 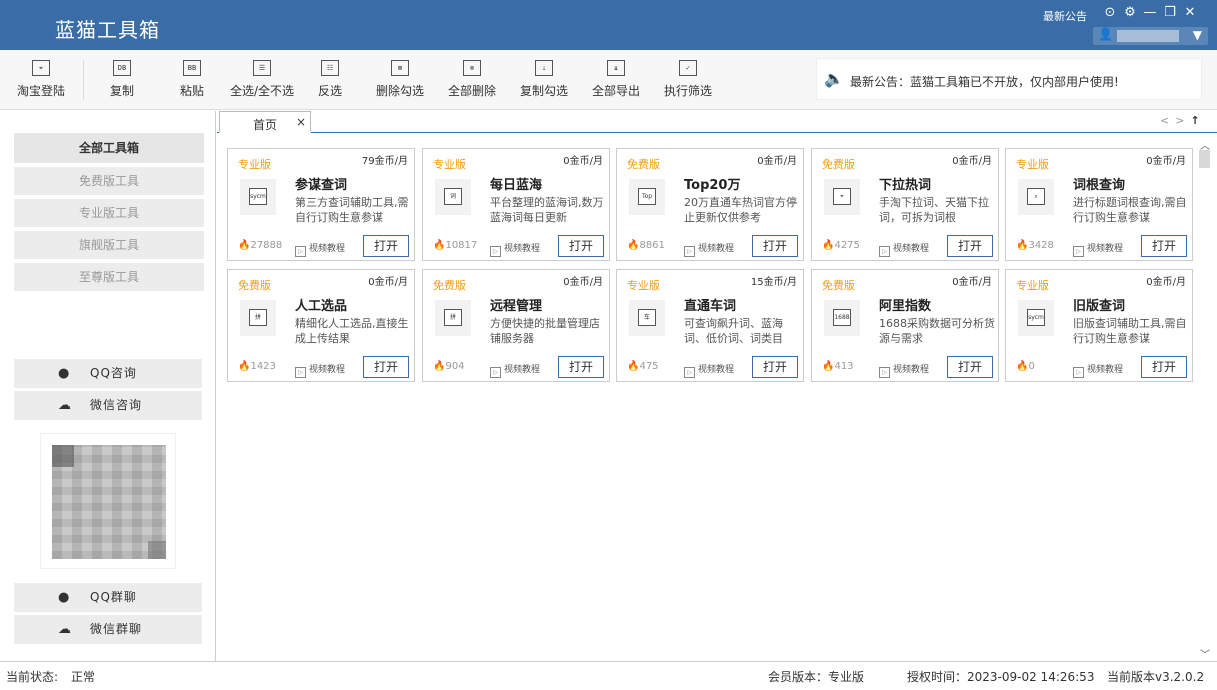 I want to click on qr-code-frame, so click(x=108, y=501).